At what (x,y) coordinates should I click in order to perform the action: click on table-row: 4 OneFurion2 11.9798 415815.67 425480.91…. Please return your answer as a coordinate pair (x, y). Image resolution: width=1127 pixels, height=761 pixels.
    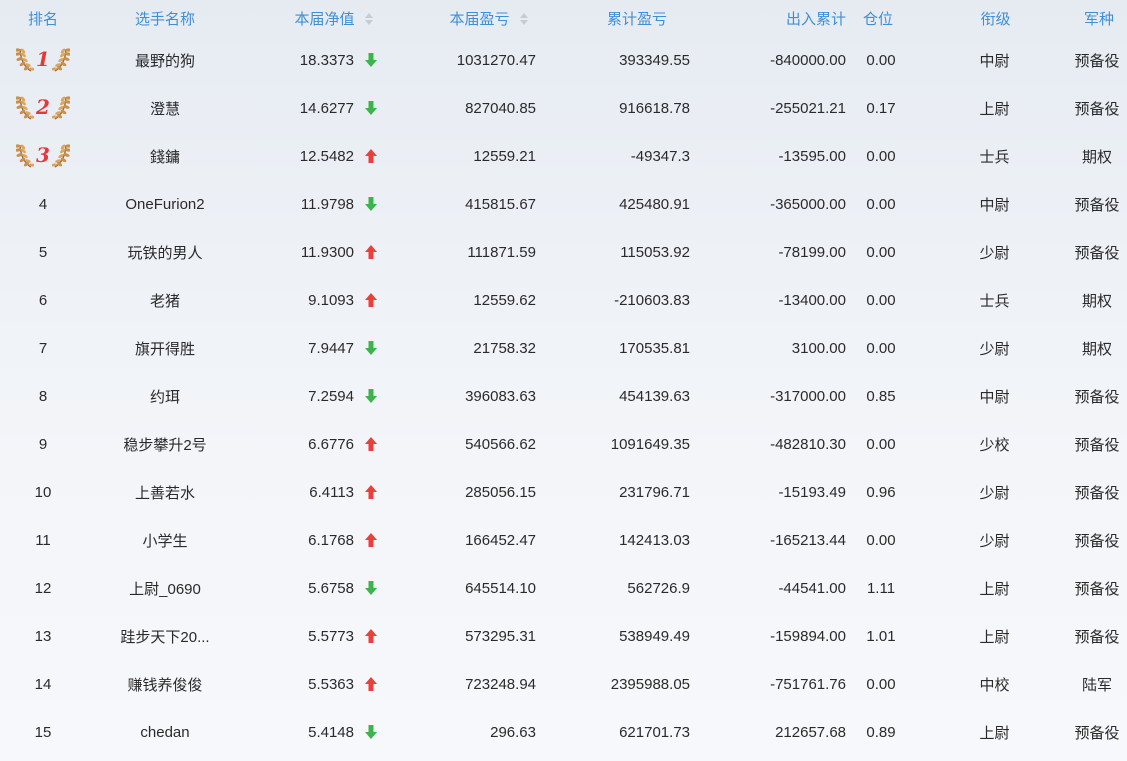
    Looking at the image, I should click on (563, 204).